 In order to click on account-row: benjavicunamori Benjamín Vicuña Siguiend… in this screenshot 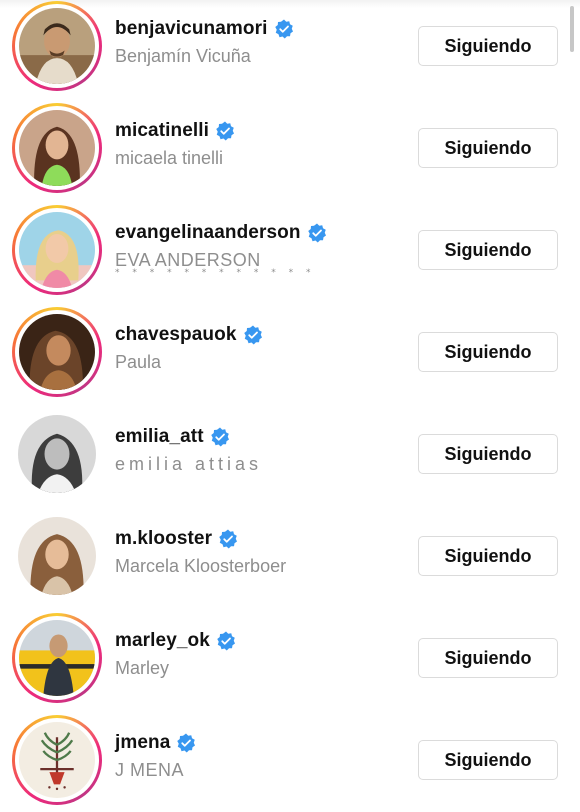, I will do `click(290, 51)`.